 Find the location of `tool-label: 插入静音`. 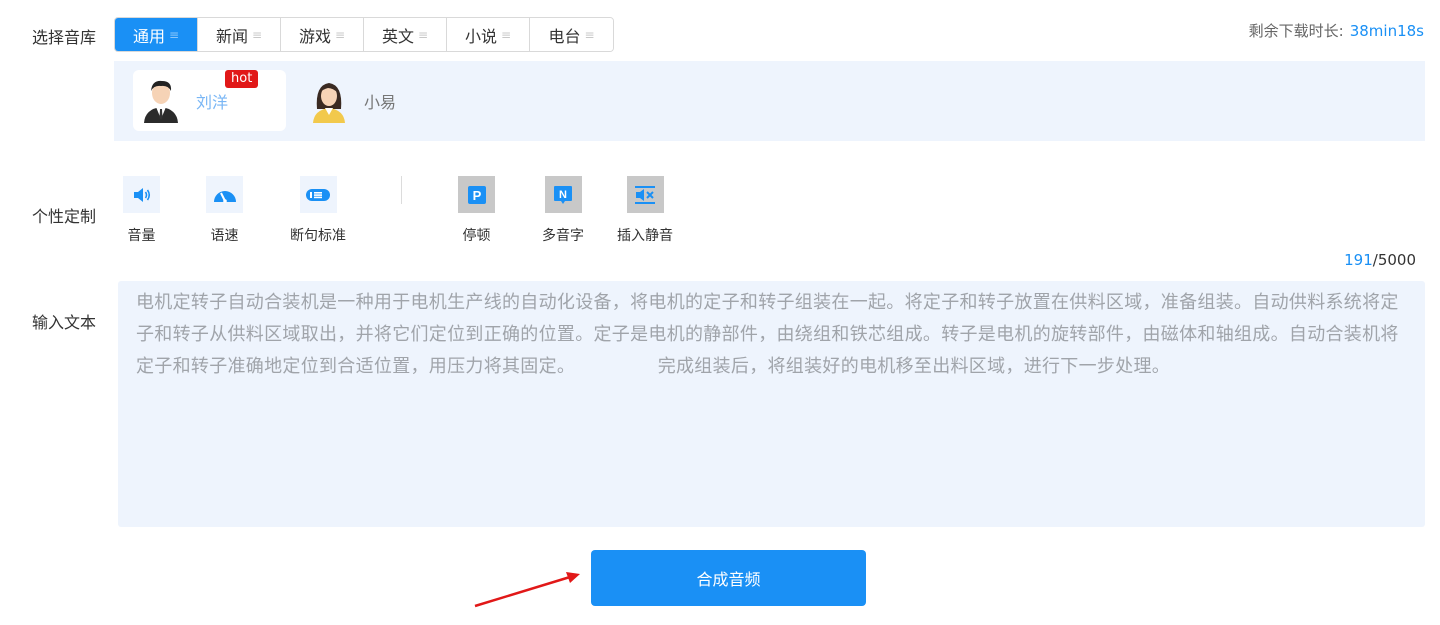

tool-label: 插入静音 is located at coordinates (645, 236).